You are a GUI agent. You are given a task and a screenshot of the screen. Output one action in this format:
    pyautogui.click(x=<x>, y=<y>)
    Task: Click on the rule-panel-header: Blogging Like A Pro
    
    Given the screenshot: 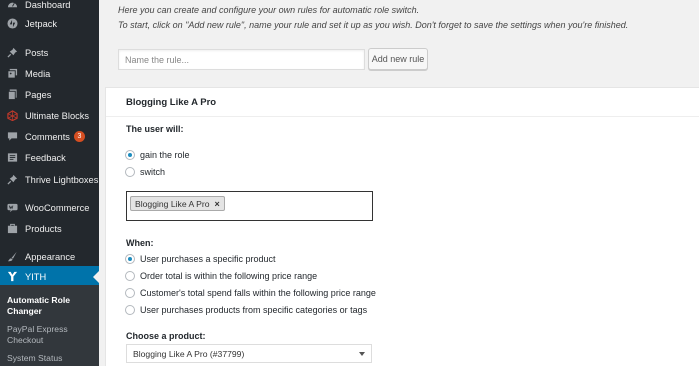 What is the action you would take?
    pyautogui.click(x=402, y=102)
    